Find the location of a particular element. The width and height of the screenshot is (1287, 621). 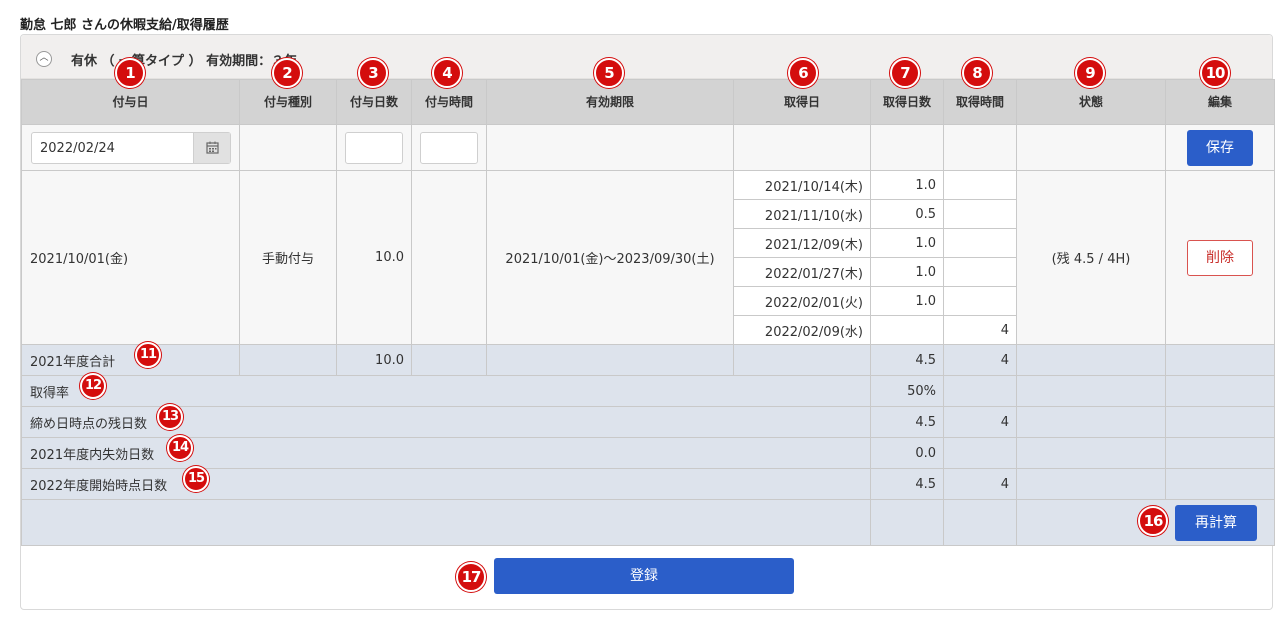

callout-badge: 3 is located at coordinates (373, 73).